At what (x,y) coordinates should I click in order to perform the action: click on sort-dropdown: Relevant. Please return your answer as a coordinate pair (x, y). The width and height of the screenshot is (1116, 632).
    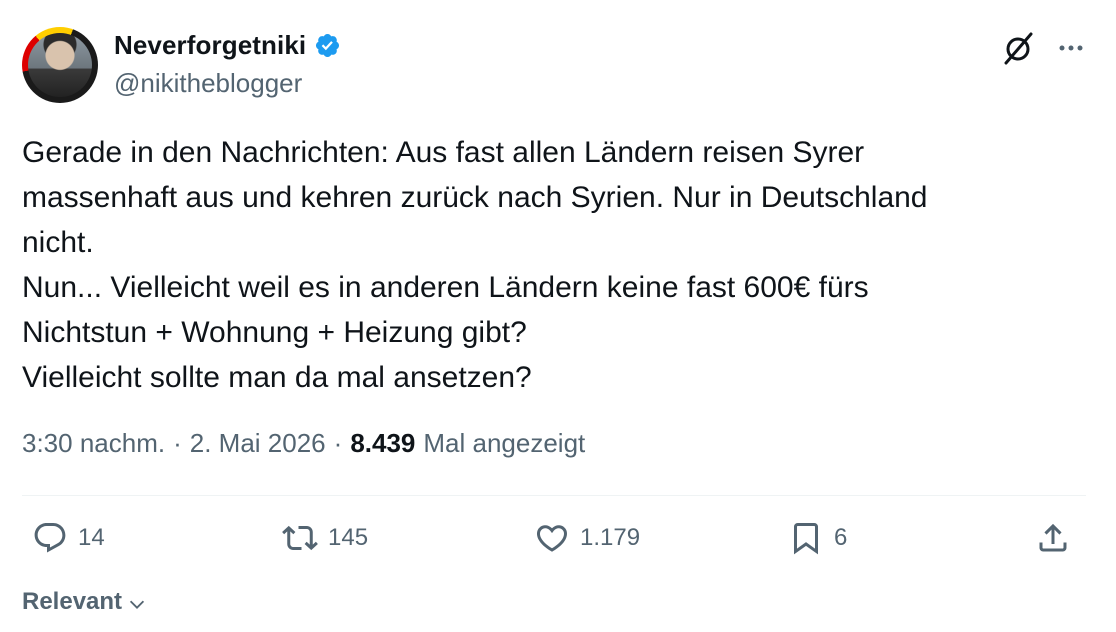
    Looking at the image, I should click on (85, 602).